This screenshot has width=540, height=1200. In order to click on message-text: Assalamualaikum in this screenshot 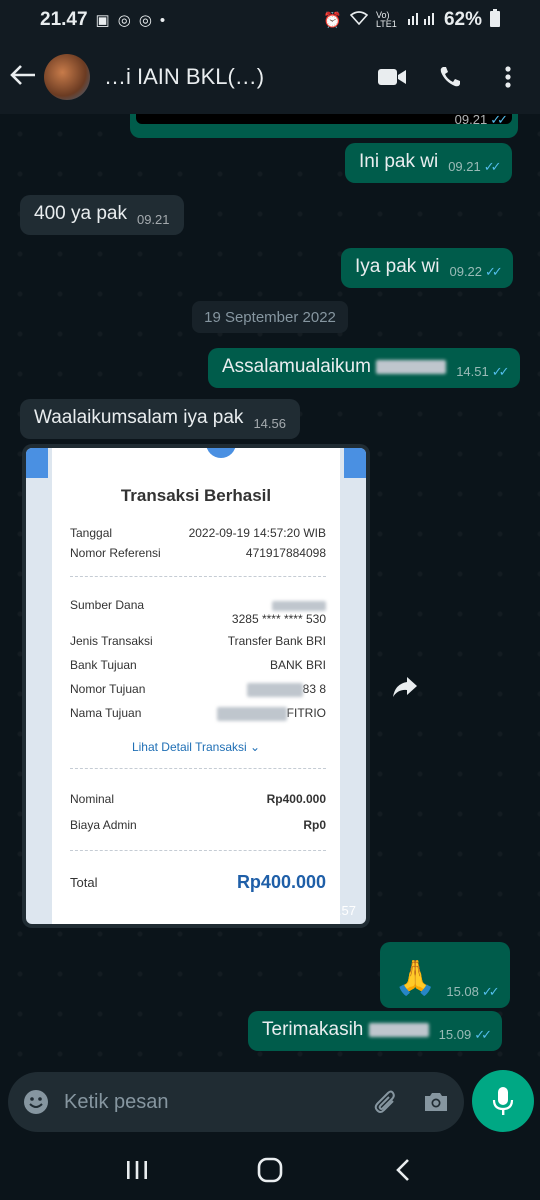, I will do `click(334, 367)`.